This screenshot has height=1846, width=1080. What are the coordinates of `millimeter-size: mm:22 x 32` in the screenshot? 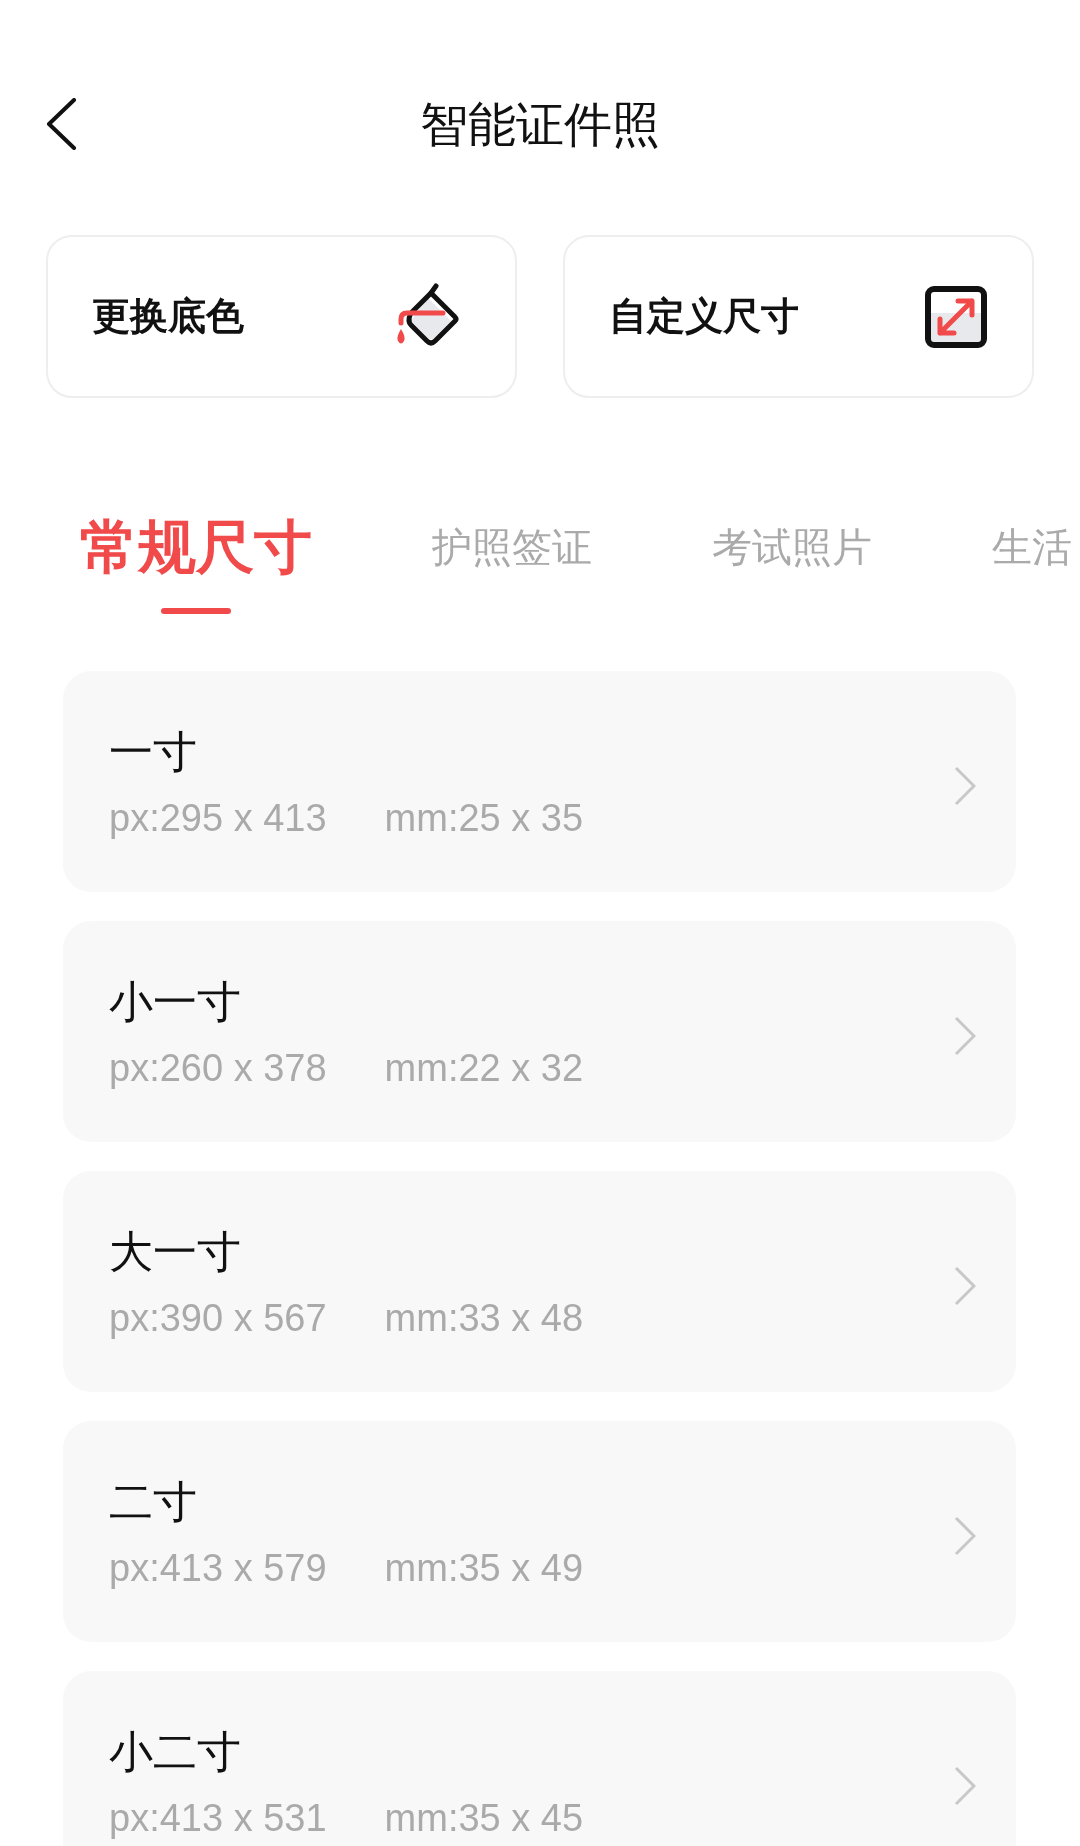 It's located at (484, 1068).